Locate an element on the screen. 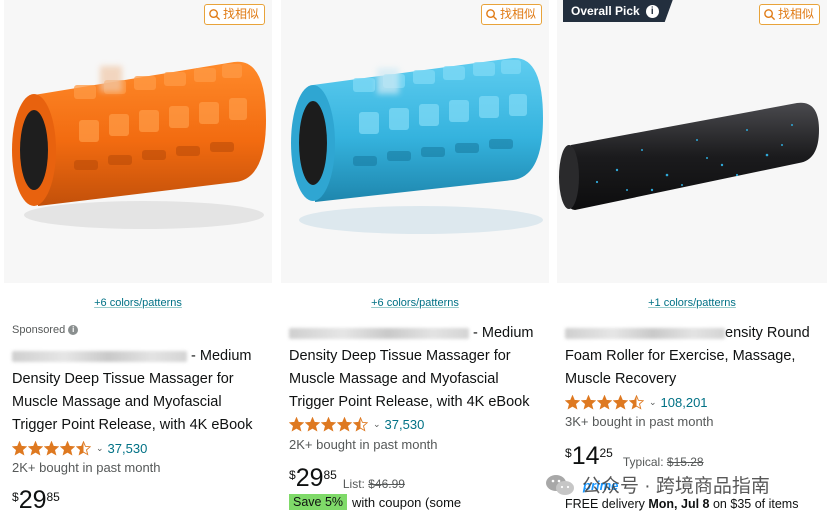 The width and height of the screenshot is (831, 518). price-whole: 14 is located at coordinates (585, 456).